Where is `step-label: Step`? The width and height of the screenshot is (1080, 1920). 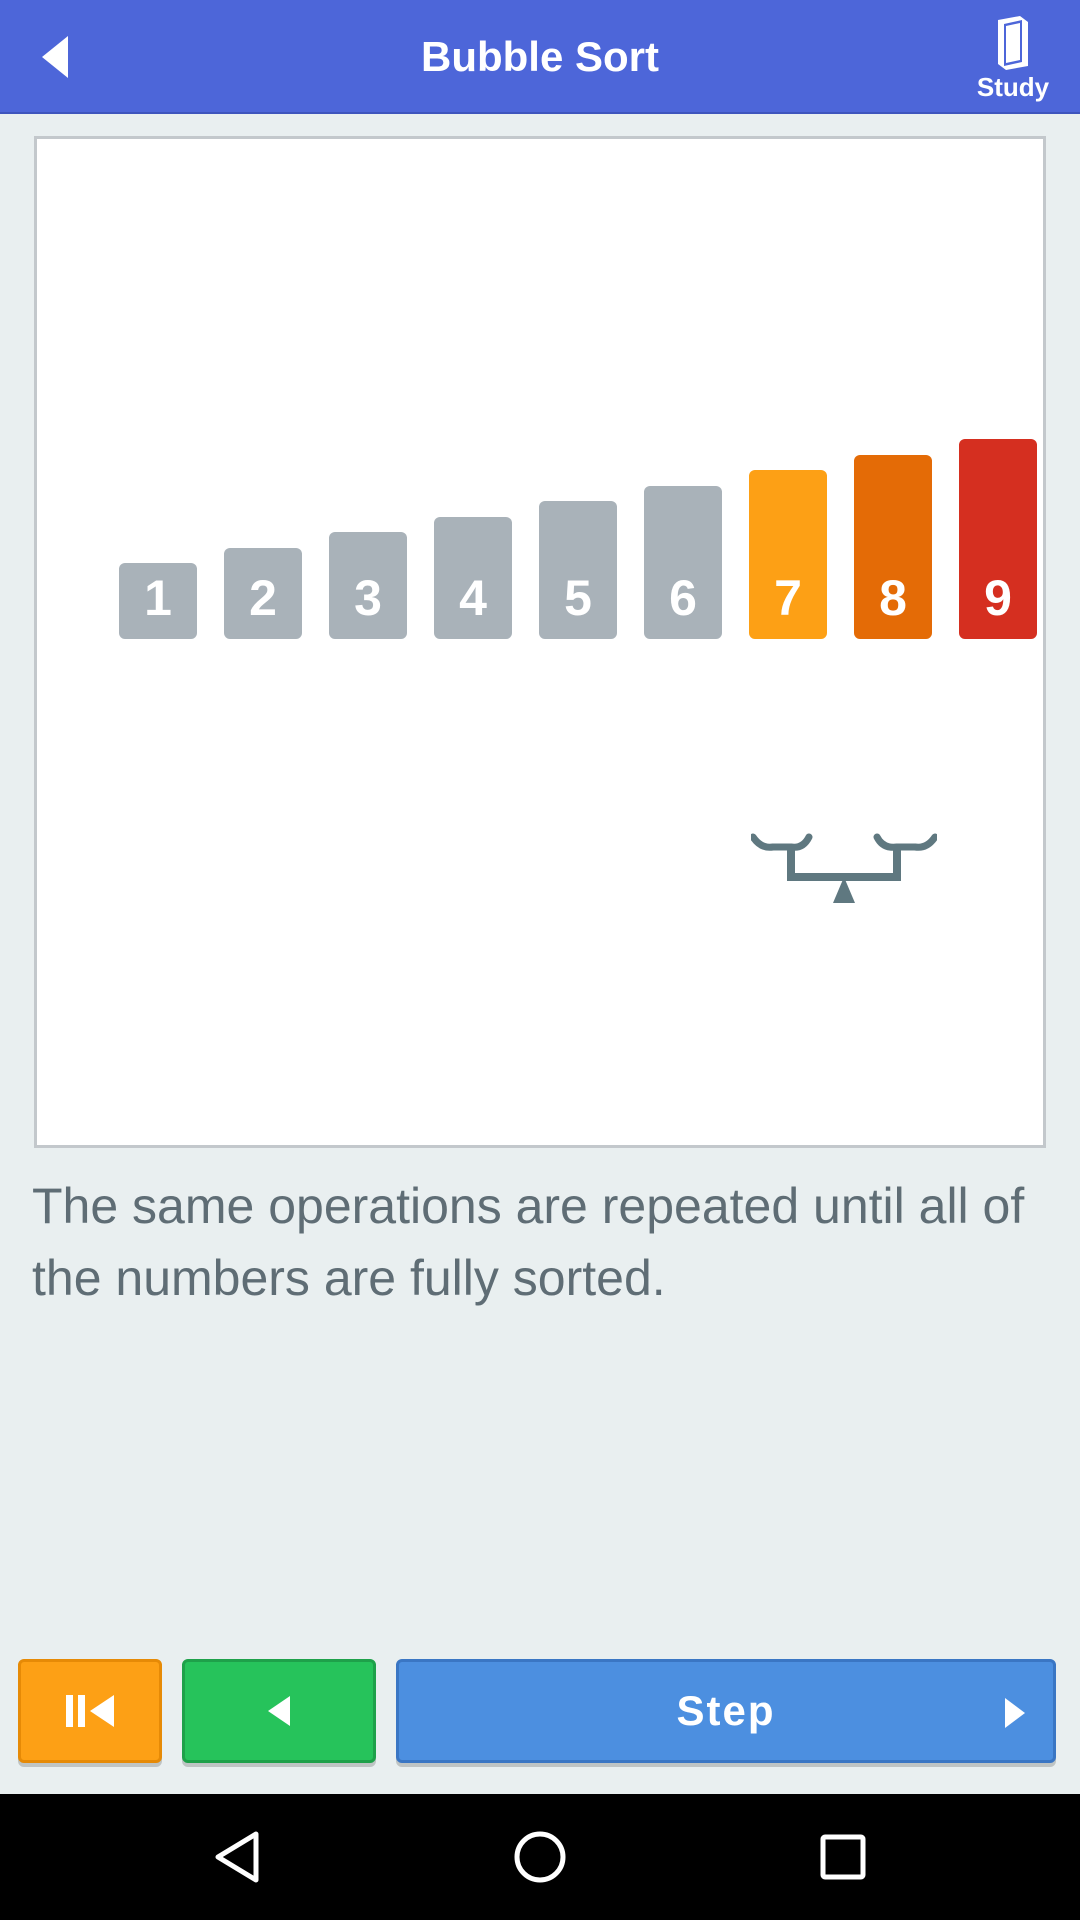 step-label: Step is located at coordinates (726, 1710).